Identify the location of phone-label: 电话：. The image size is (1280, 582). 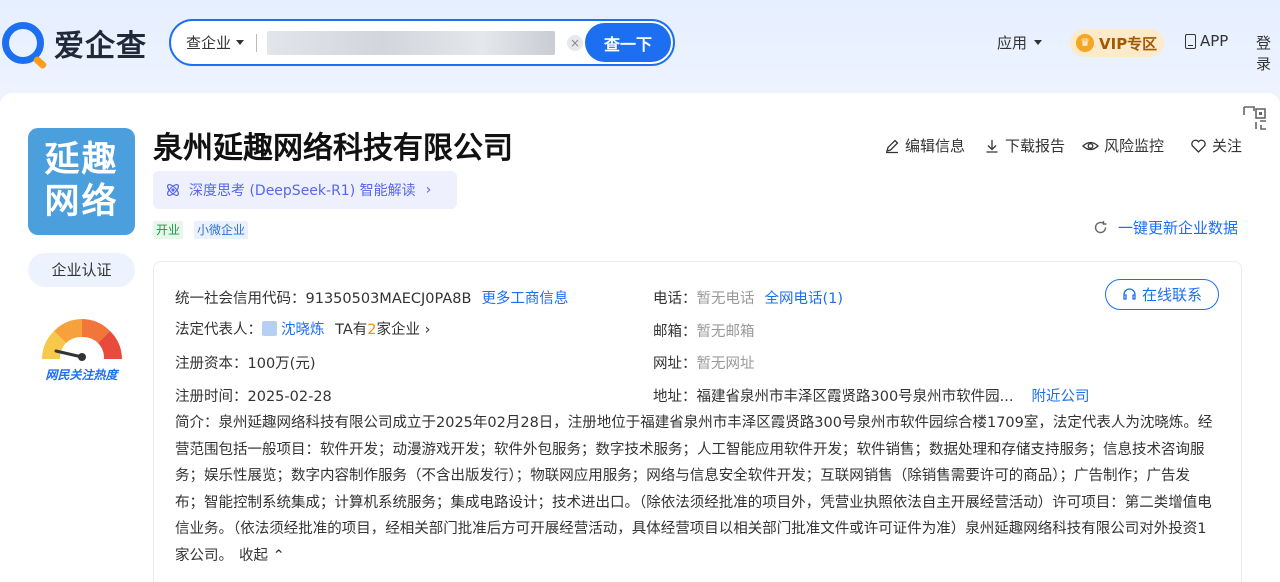
(675, 299).